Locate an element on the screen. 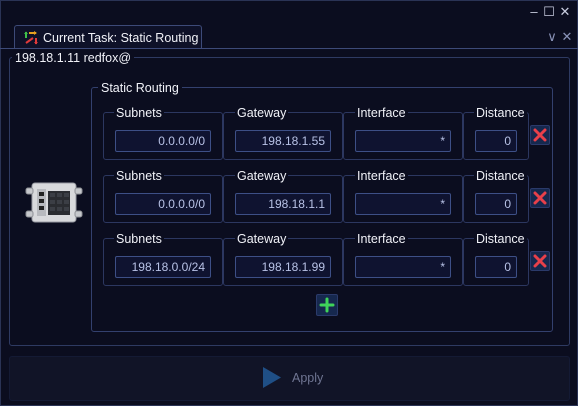  tab-divider is located at coordinates (289, 48).